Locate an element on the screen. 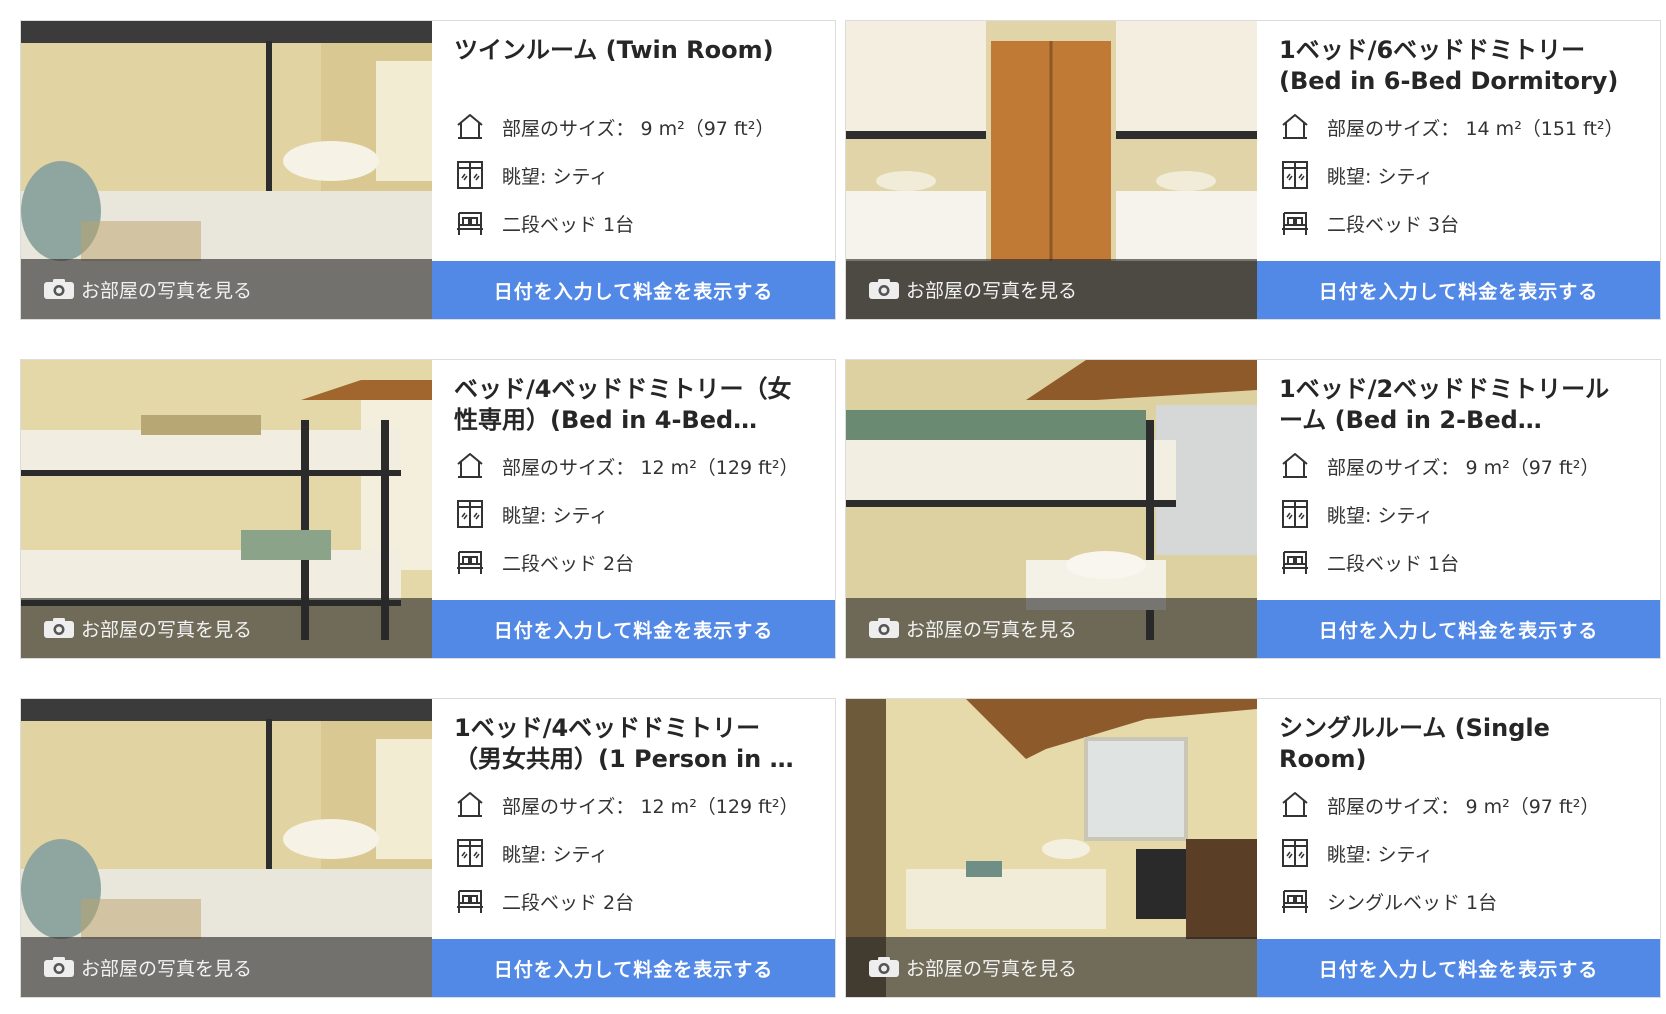 Image resolution: width=1666 pixels, height=1014 pixels. room-title: シングルルーム (Single Room) is located at coordinates (1455, 744).